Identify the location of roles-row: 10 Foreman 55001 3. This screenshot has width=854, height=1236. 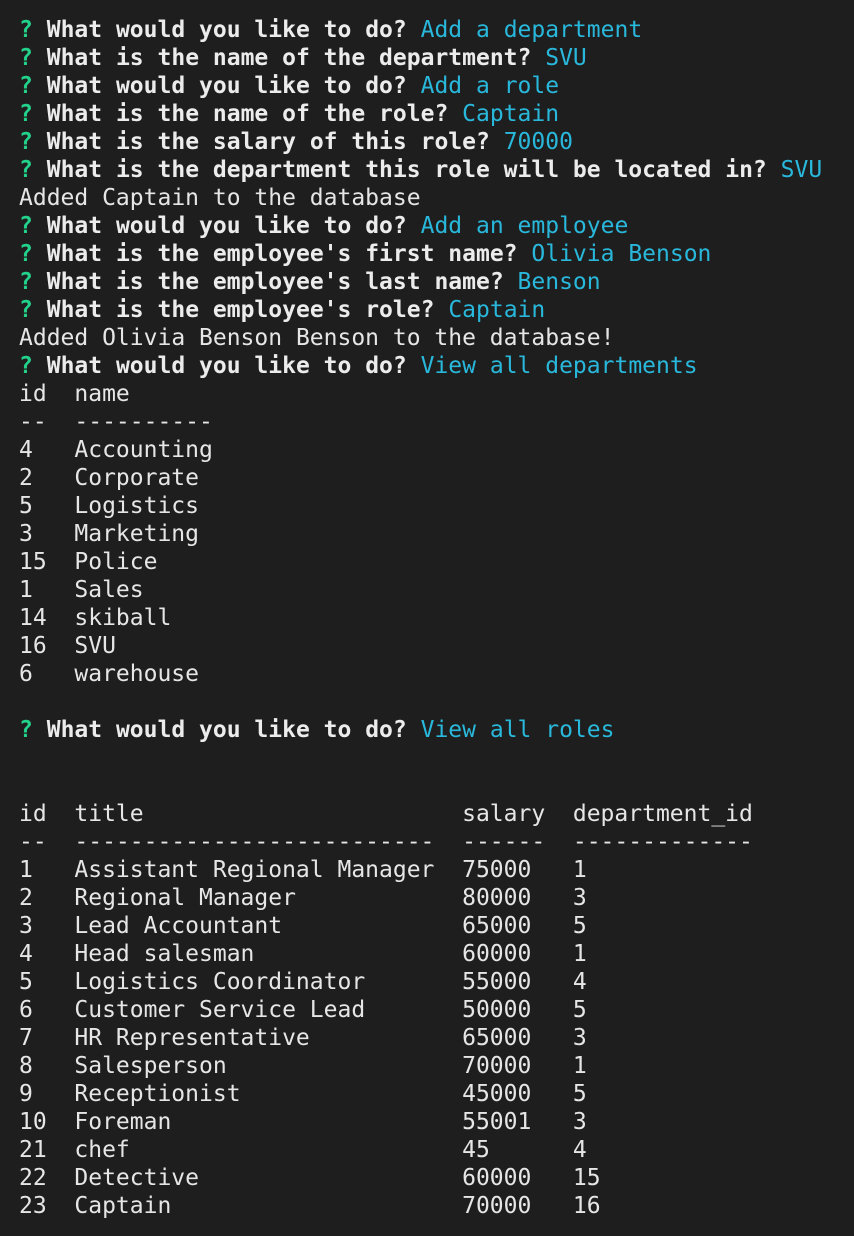
(436, 1122).